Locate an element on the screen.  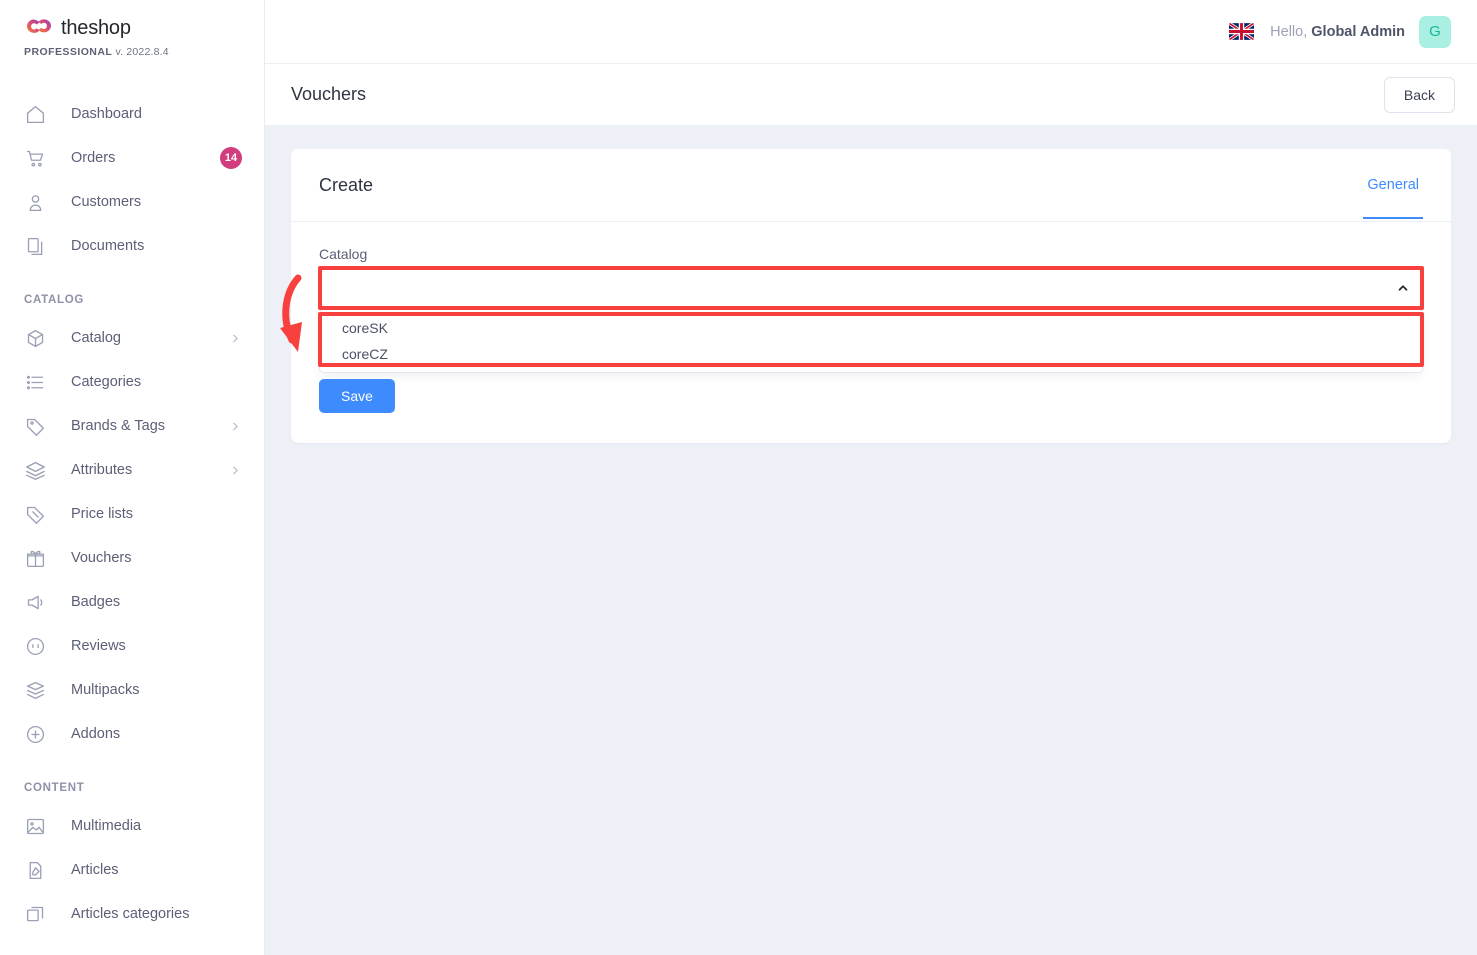
user-name: Global Admin is located at coordinates (1358, 31).